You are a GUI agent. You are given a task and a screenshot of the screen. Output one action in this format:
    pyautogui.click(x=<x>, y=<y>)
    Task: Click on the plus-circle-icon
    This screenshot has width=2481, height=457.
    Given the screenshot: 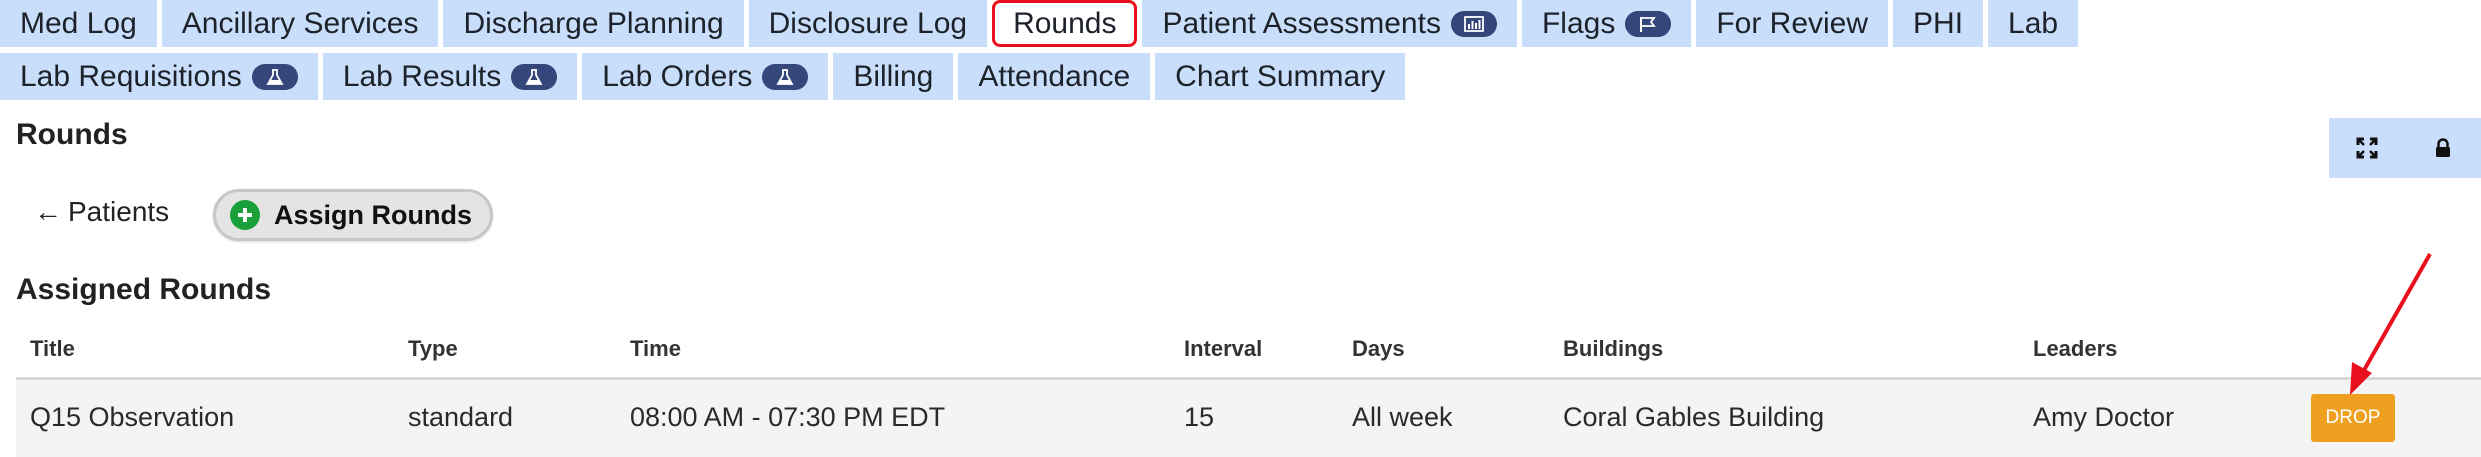 What is the action you would take?
    pyautogui.click(x=245, y=215)
    